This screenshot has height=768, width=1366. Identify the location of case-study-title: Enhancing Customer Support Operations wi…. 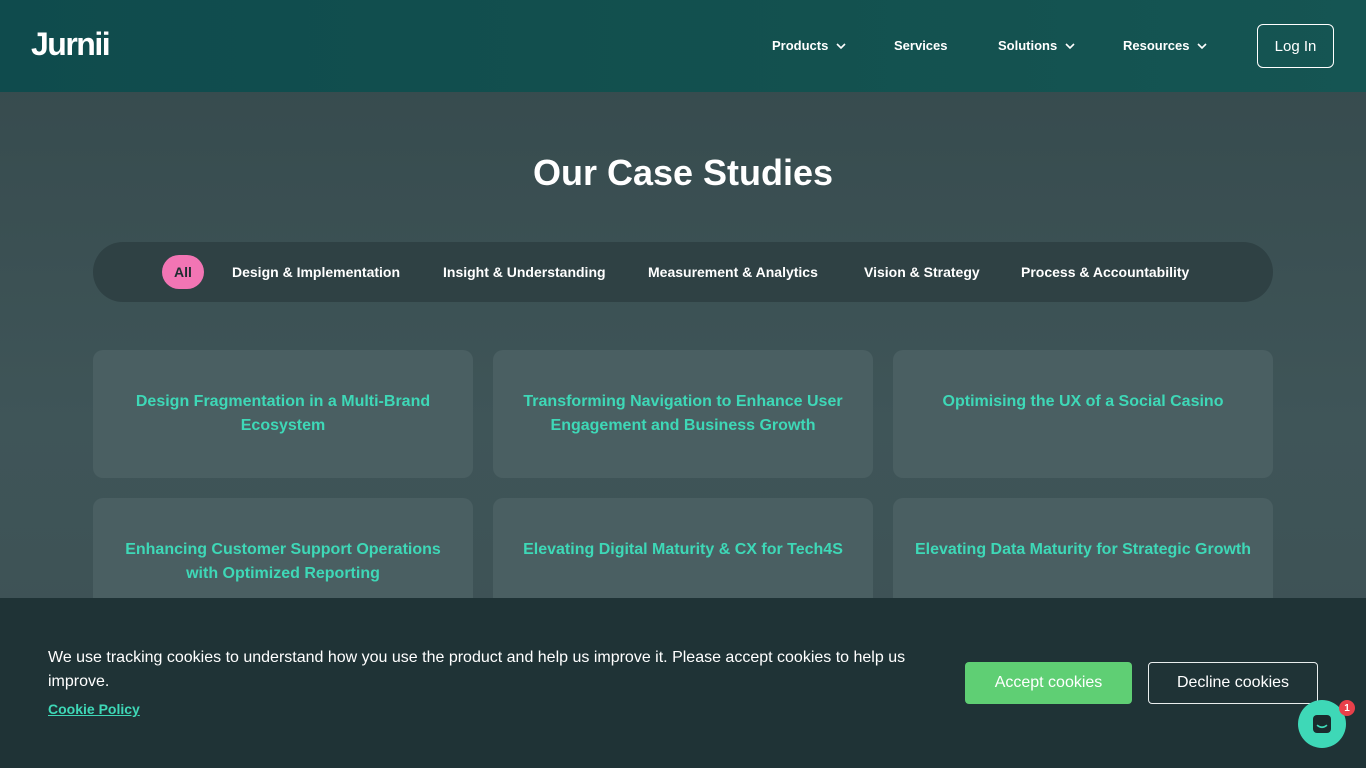
(283, 561).